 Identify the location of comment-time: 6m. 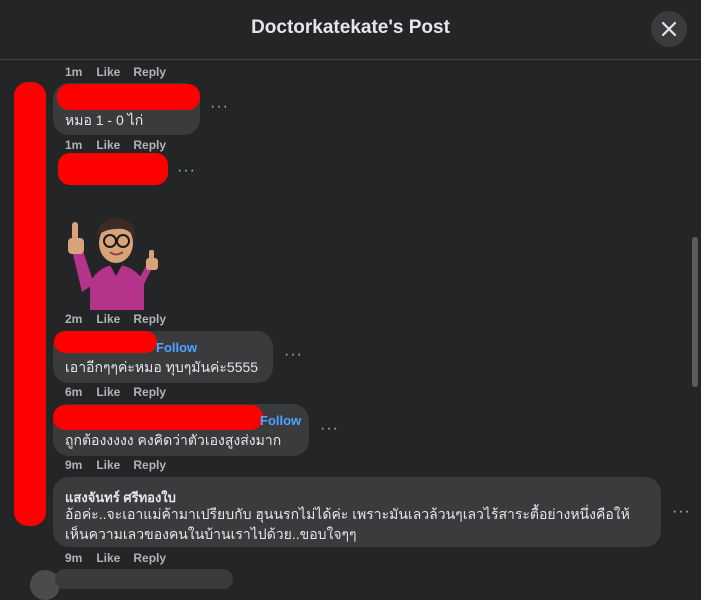
(74, 392).